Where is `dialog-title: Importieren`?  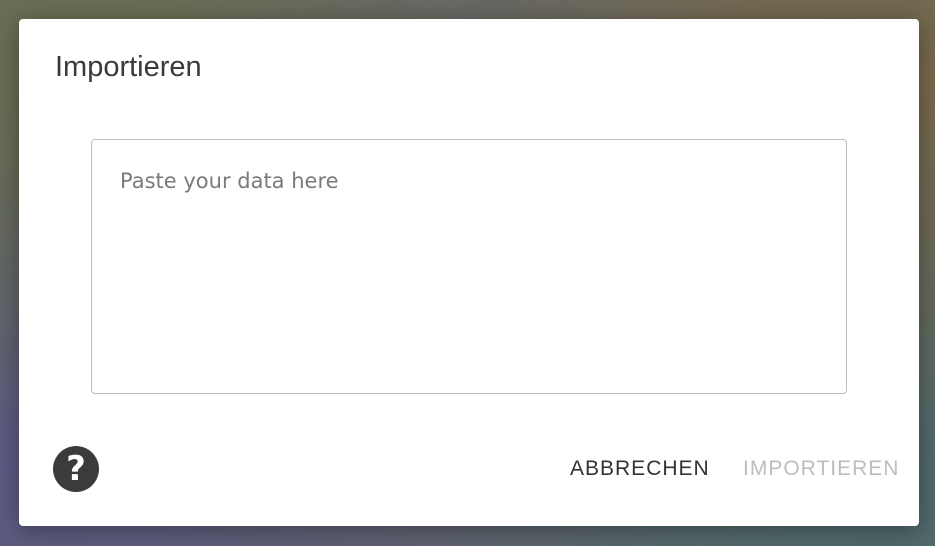
dialog-title: Importieren is located at coordinates (128, 67).